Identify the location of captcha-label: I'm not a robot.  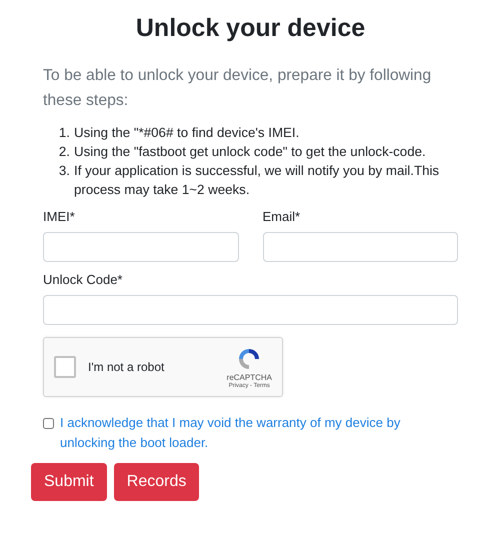
(127, 367).